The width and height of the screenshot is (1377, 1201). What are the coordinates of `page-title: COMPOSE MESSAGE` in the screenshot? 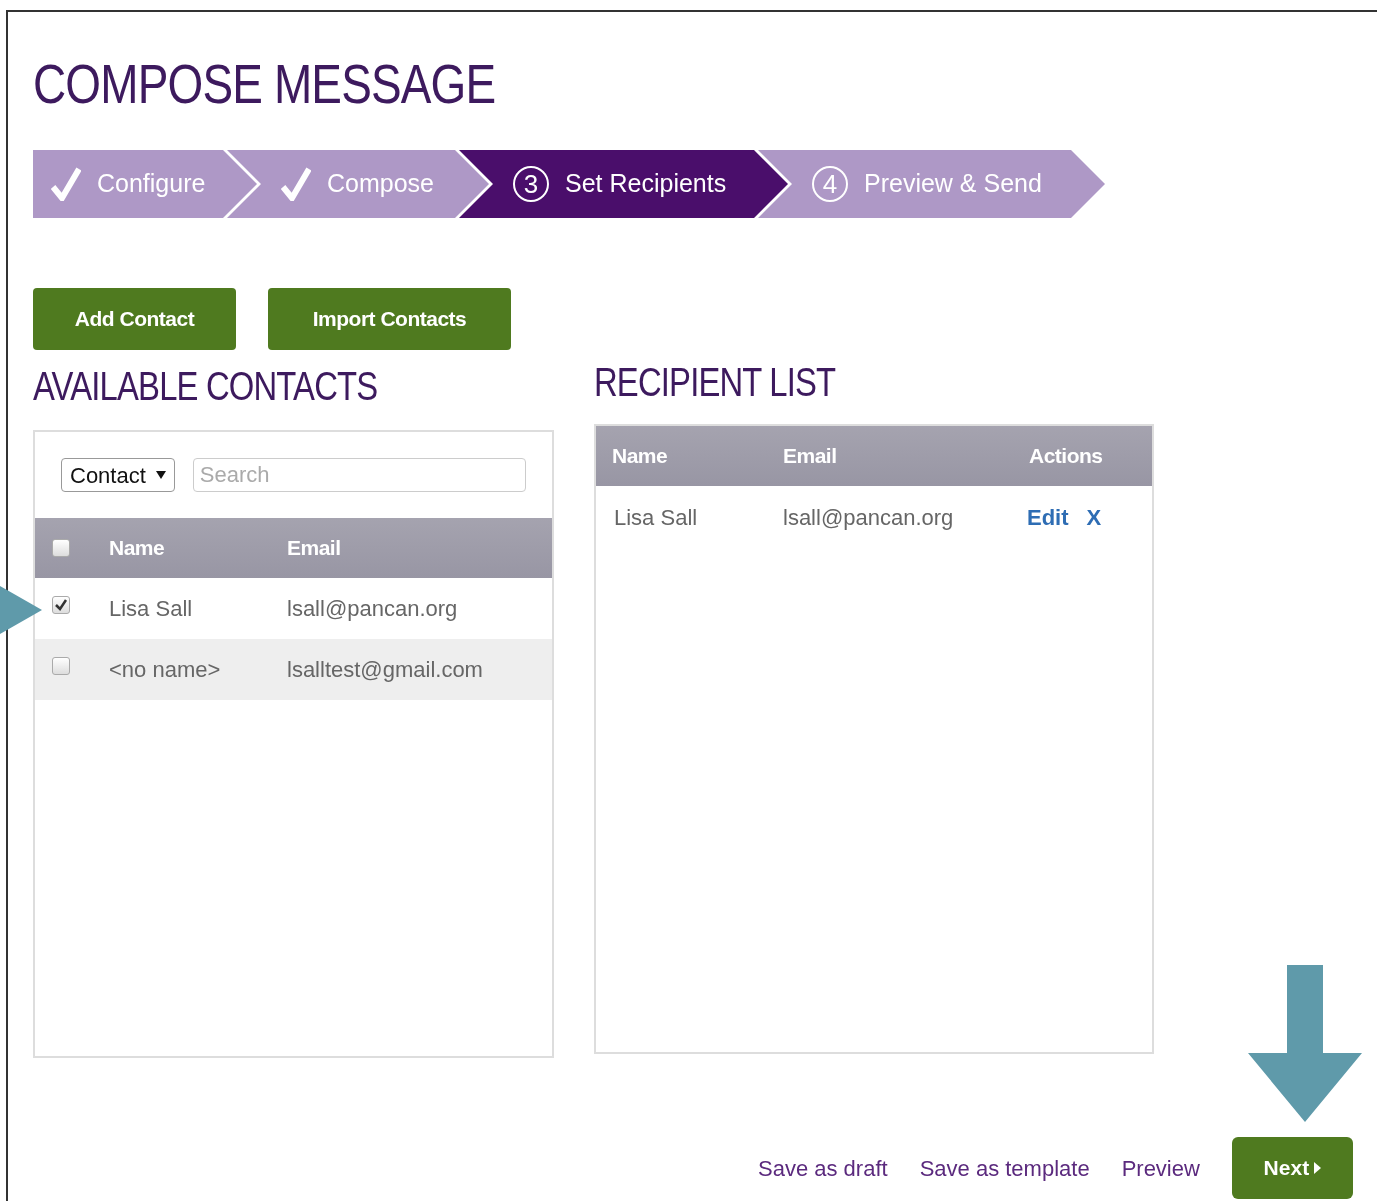 It's located at (265, 84).